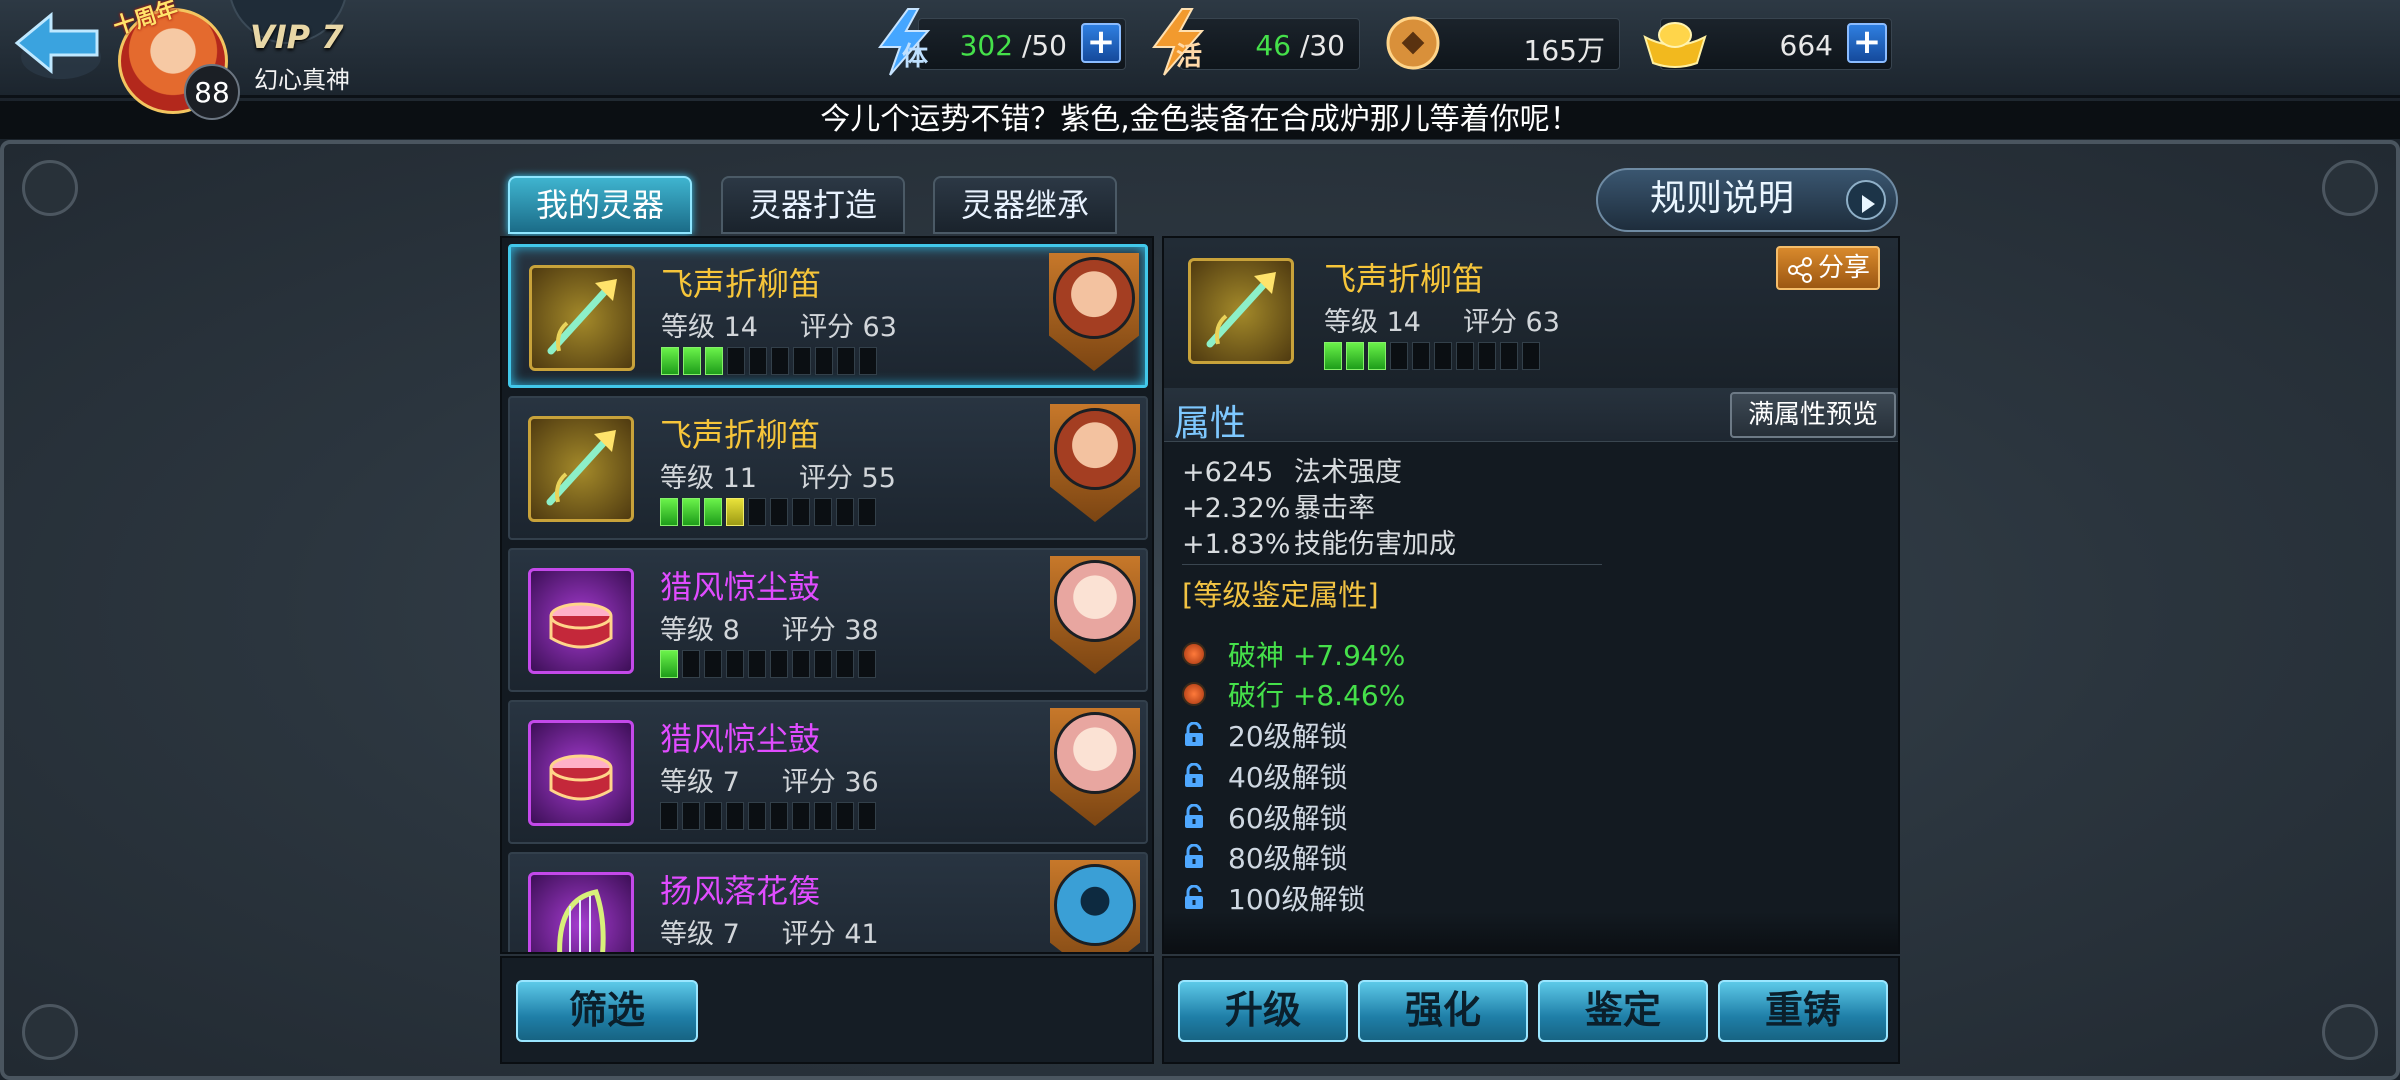  Describe the element at coordinates (1236, 508) in the screenshot. I see `attribute-value: +2.32%` at that location.